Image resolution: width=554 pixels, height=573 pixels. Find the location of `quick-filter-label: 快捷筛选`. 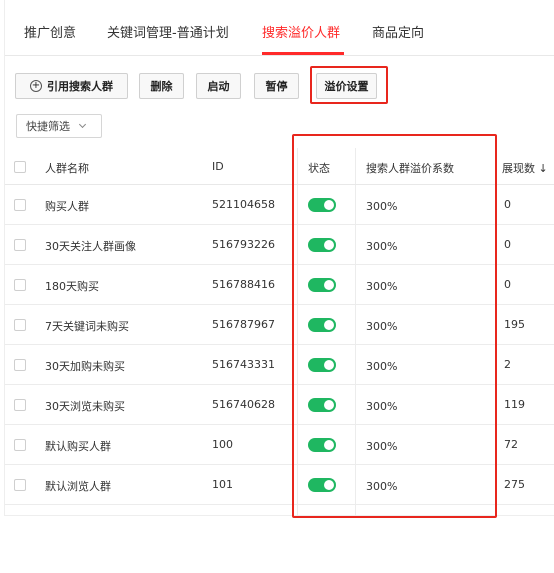

quick-filter-label: 快捷筛选 is located at coordinates (48, 126).